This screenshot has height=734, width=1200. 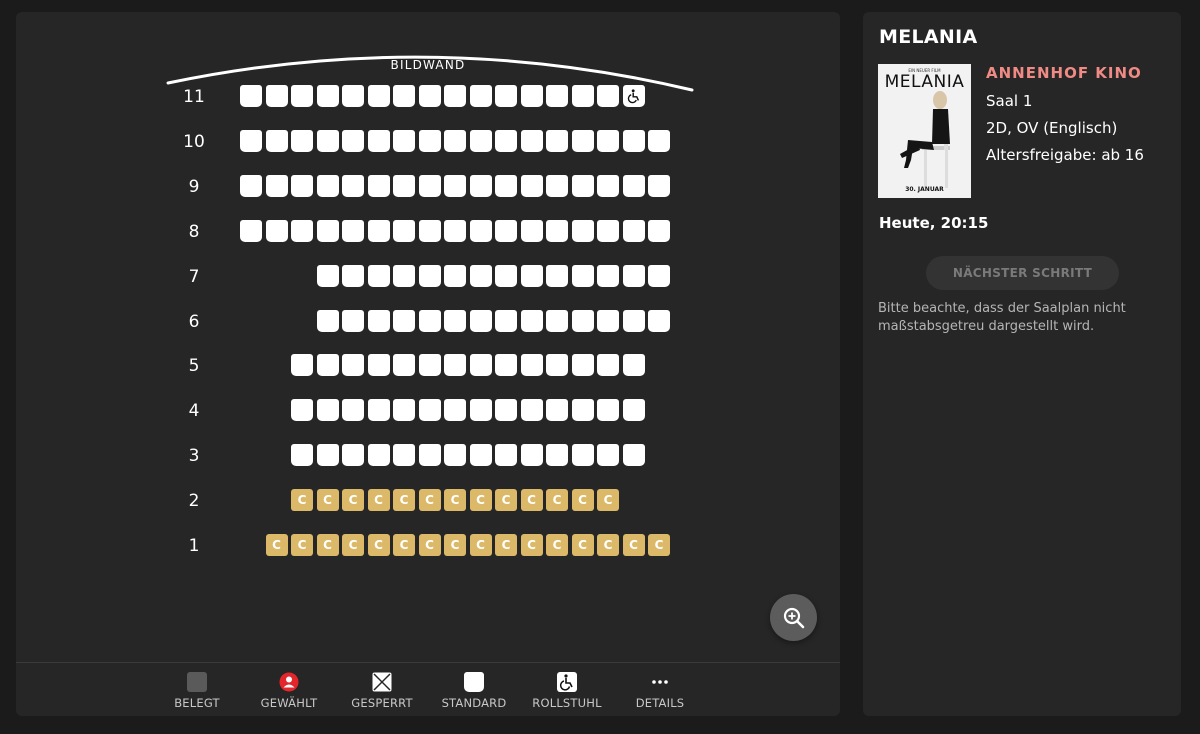 I want to click on legend-details-button: DETAILS, so click(x=660, y=691).